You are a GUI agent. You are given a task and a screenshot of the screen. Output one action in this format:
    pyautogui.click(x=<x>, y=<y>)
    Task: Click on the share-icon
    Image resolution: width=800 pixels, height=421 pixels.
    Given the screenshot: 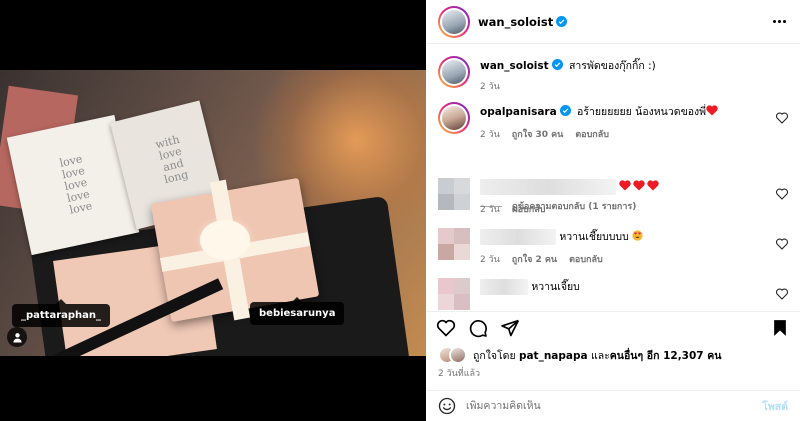 What is the action you would take?
    pyautogui.click(x=510, y=328)
    